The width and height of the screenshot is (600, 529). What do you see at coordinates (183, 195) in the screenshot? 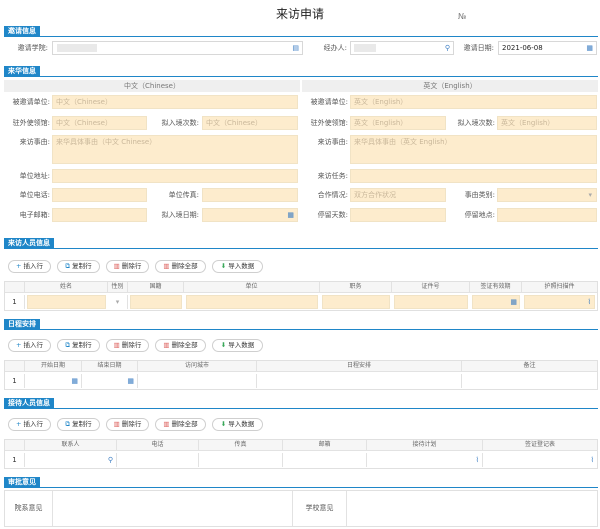
I see `fax-label: 单位传真:` at bounding box center [183, 195].